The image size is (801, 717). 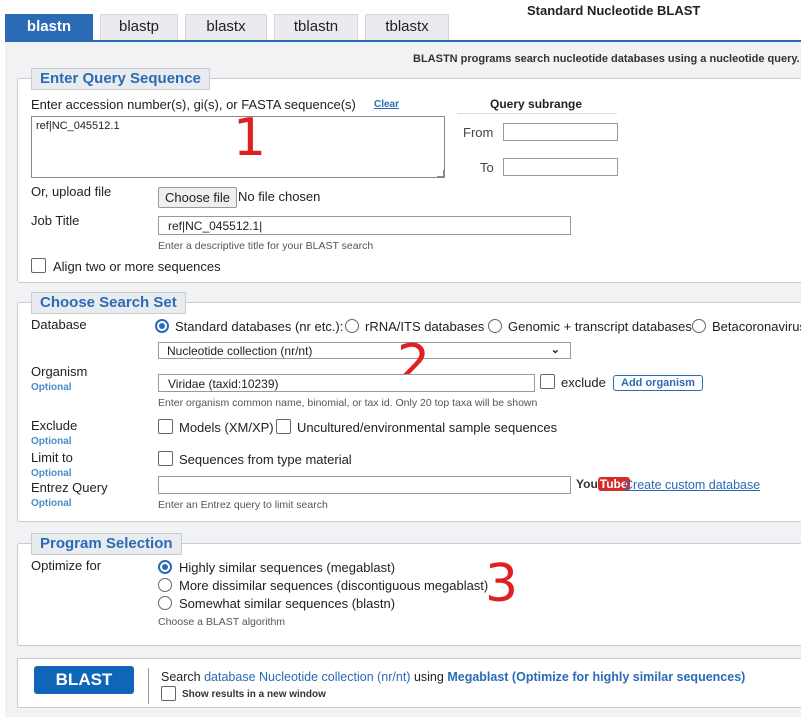 I want to click on resize-handle-icon, so click(x=440, y=173).